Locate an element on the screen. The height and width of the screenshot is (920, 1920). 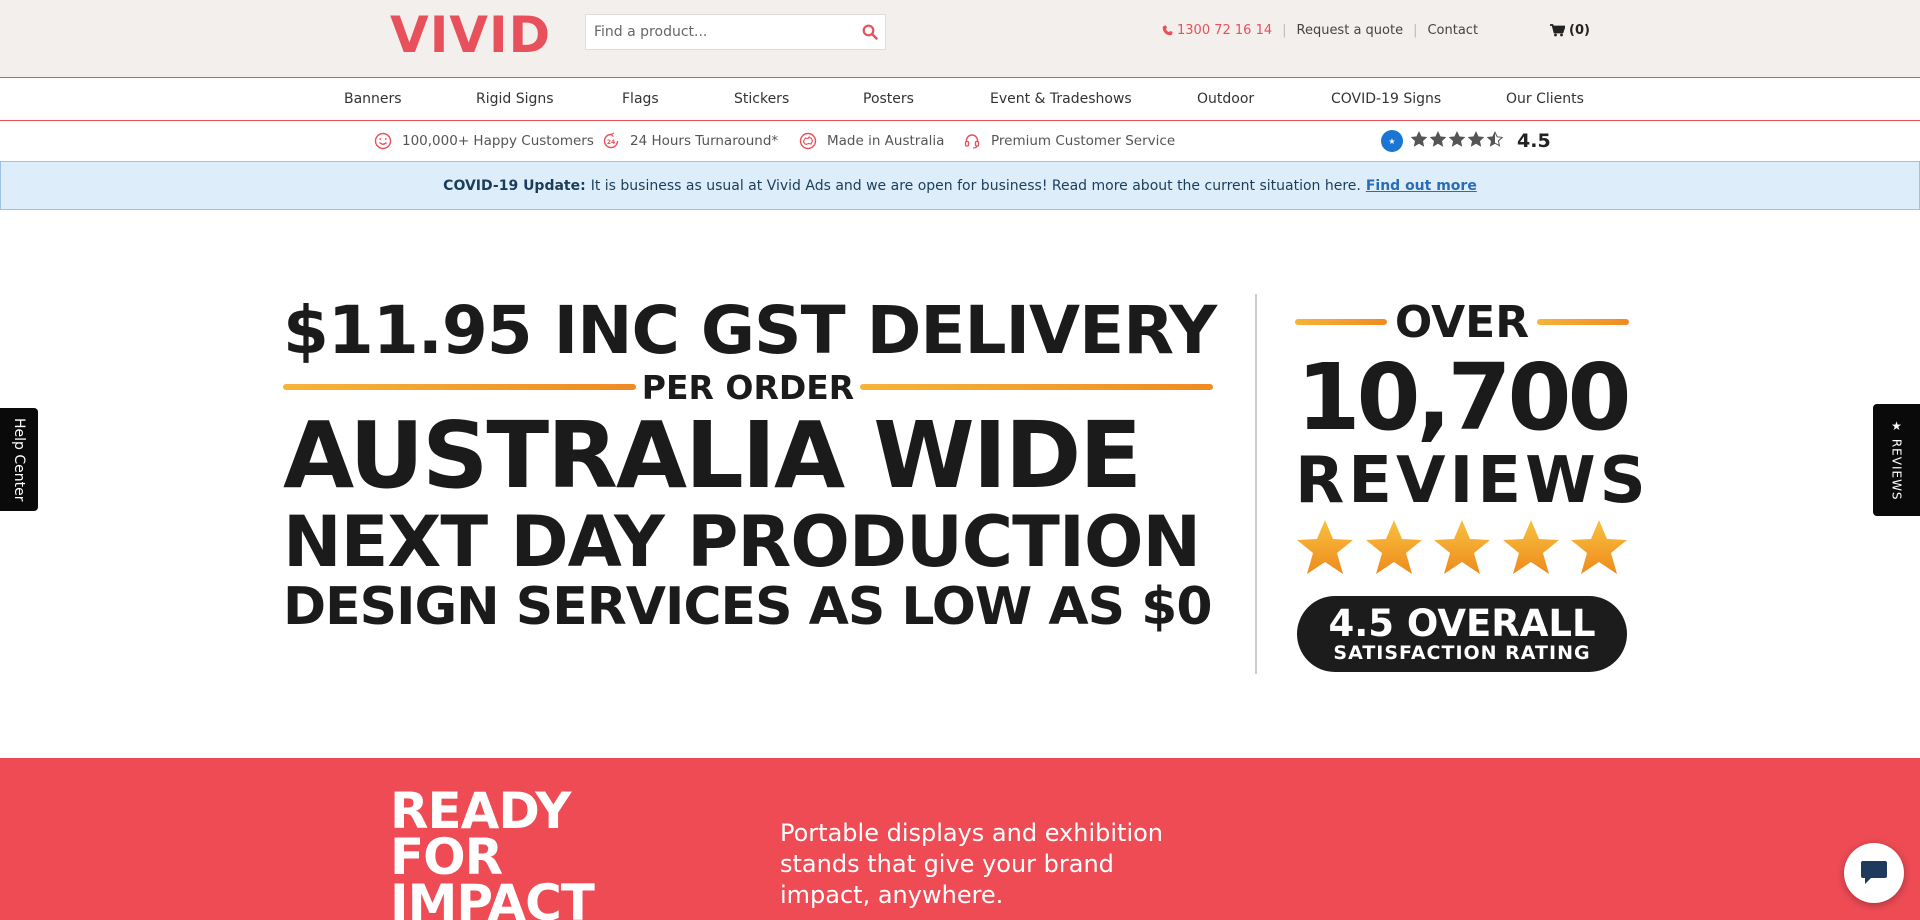
rating-widget: ★ 4.5 is located at coordinates (1466, 141).